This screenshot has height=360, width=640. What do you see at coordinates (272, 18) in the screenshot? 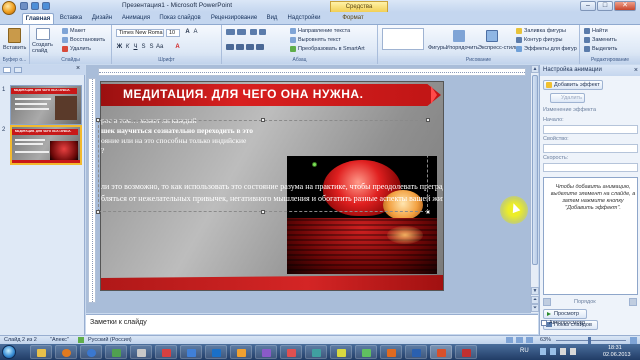
I see `tab-view: Вид` at bounding box center [272, 18].